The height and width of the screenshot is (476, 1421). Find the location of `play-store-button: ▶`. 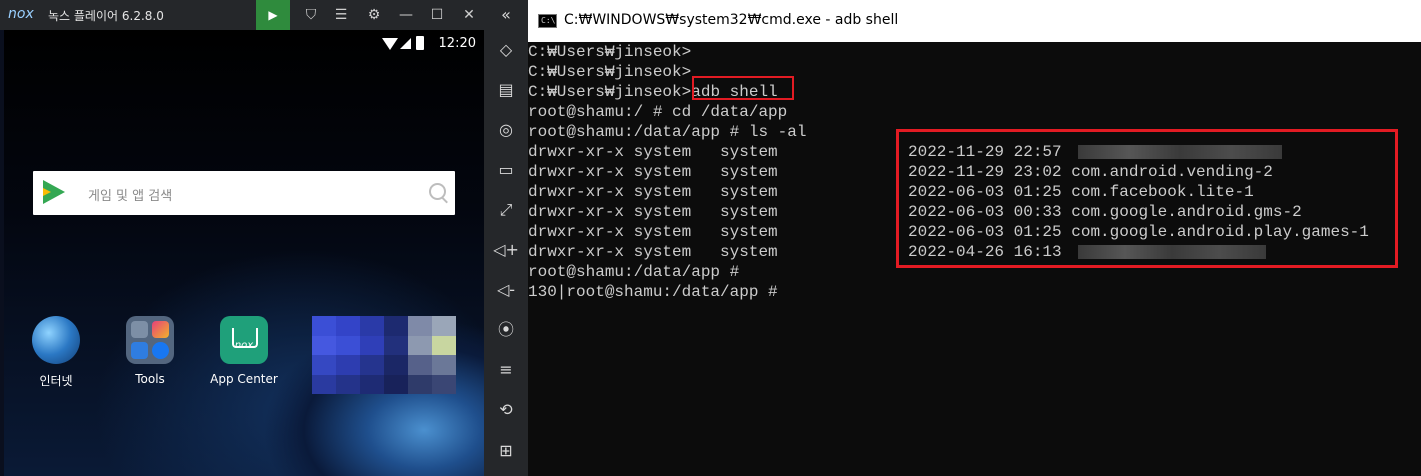

play-store-button: ▶ is located at coordinates (273, 15).